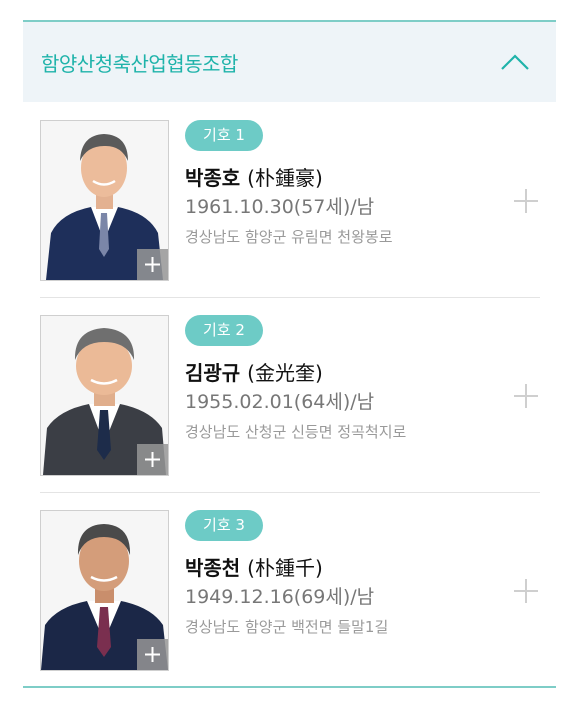  I want to click on candidate-address: 경상남도 함양군 유림면 천왕봉로, so click(289, 237).